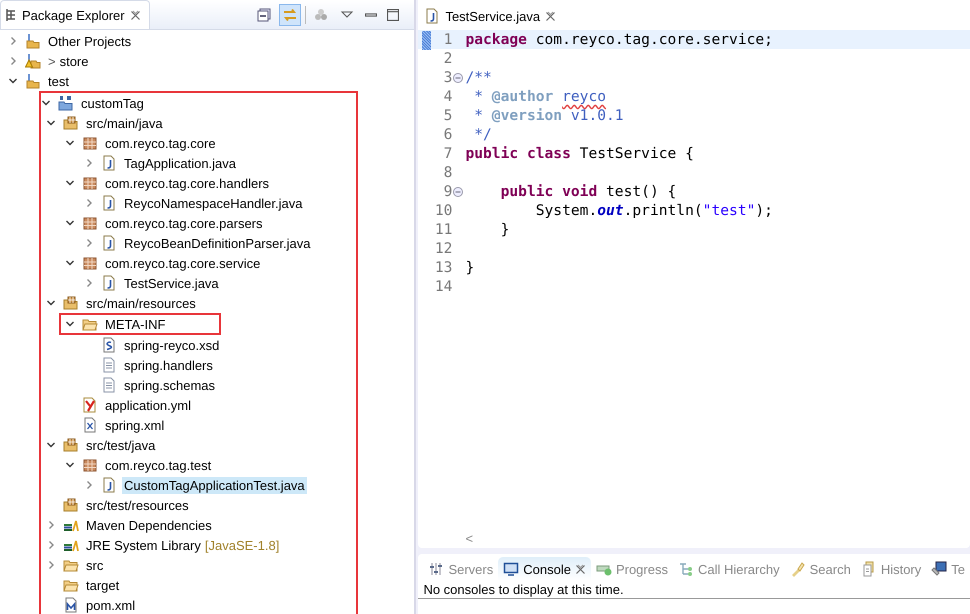  Describe the element at coordinates (443, 267) in the screenshot. I see `line-number: 13` at that location.